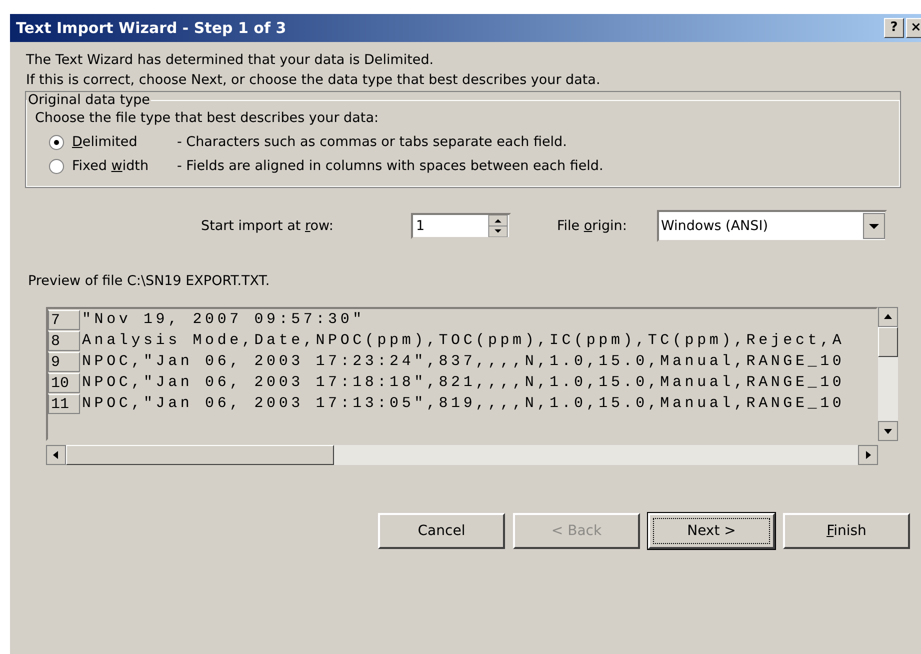 The width and height of the screenshot is (921, 654). Describe the element at coordinates (462, 455) in the screenshot. I see `horizontal-scrollbar` at that location.